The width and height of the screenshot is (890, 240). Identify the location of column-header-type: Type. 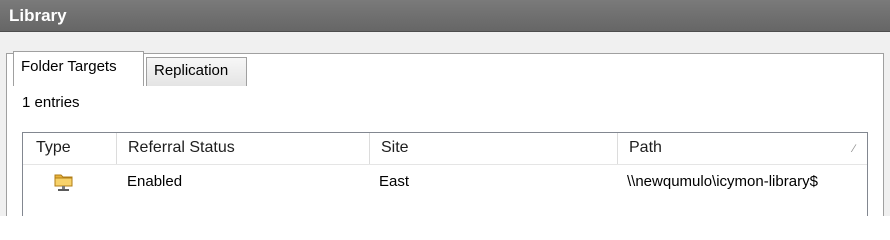
(70, 148).